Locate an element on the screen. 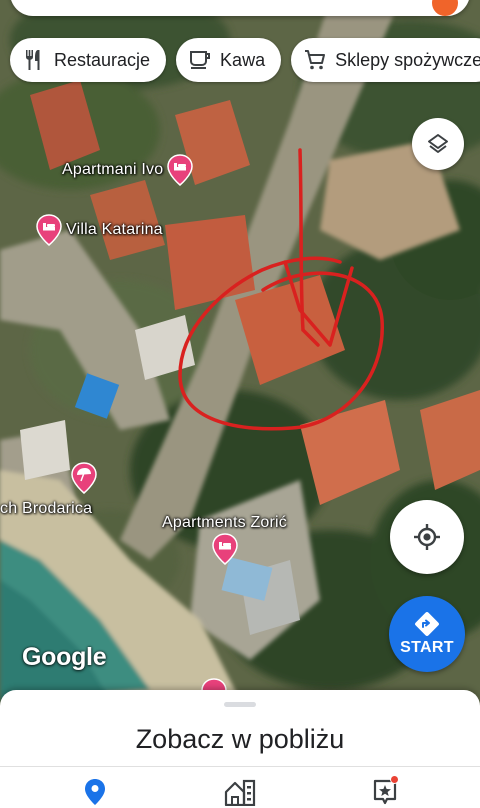 This screenshot has width=480, height=808. chip-label: Kawa is located at coordinates (243, 59).